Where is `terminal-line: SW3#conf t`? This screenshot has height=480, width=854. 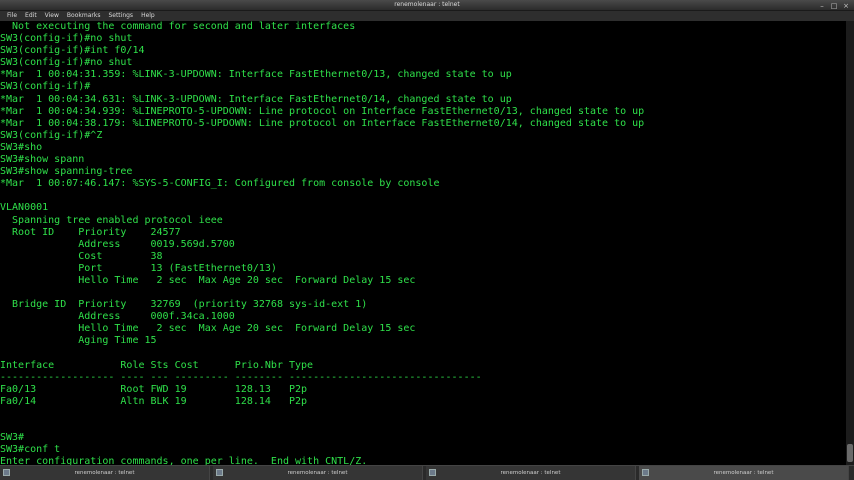
terminal-line: SW3#conf t is located at coordinates (30, 450).